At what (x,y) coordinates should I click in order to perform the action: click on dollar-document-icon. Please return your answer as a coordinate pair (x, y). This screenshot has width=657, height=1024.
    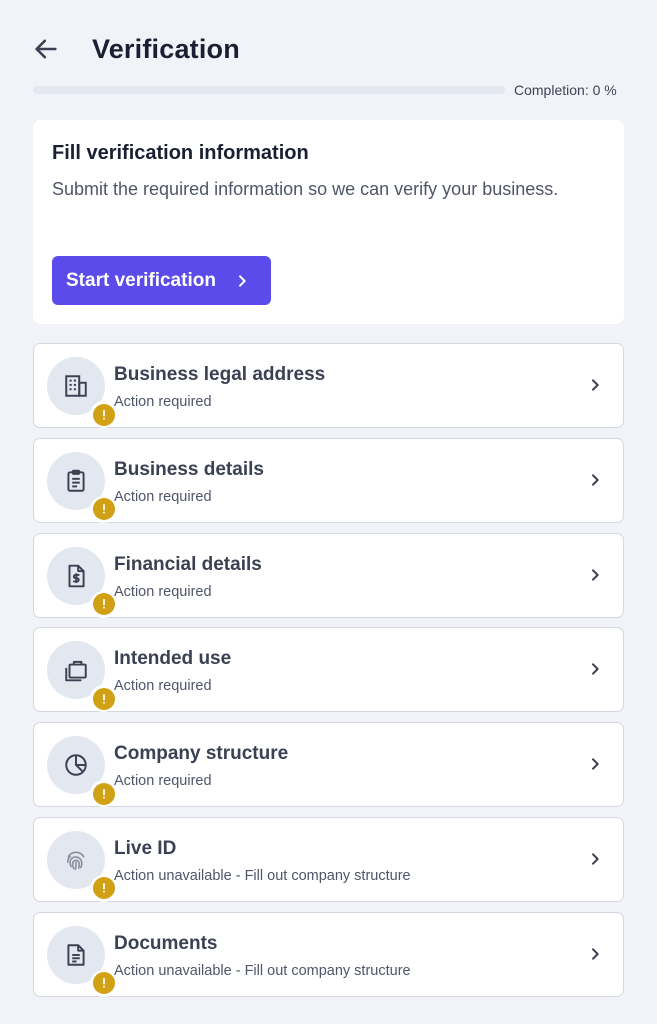
    Looking at the image, I should click on (76, 575).